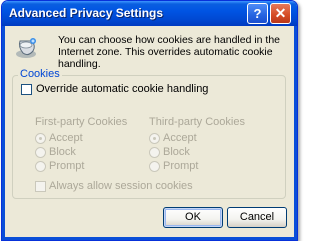  What do you see at coordinates (257, 217) in the screenshot?
I see `cancel-button: Cancel` at bounding box center [257, 217].